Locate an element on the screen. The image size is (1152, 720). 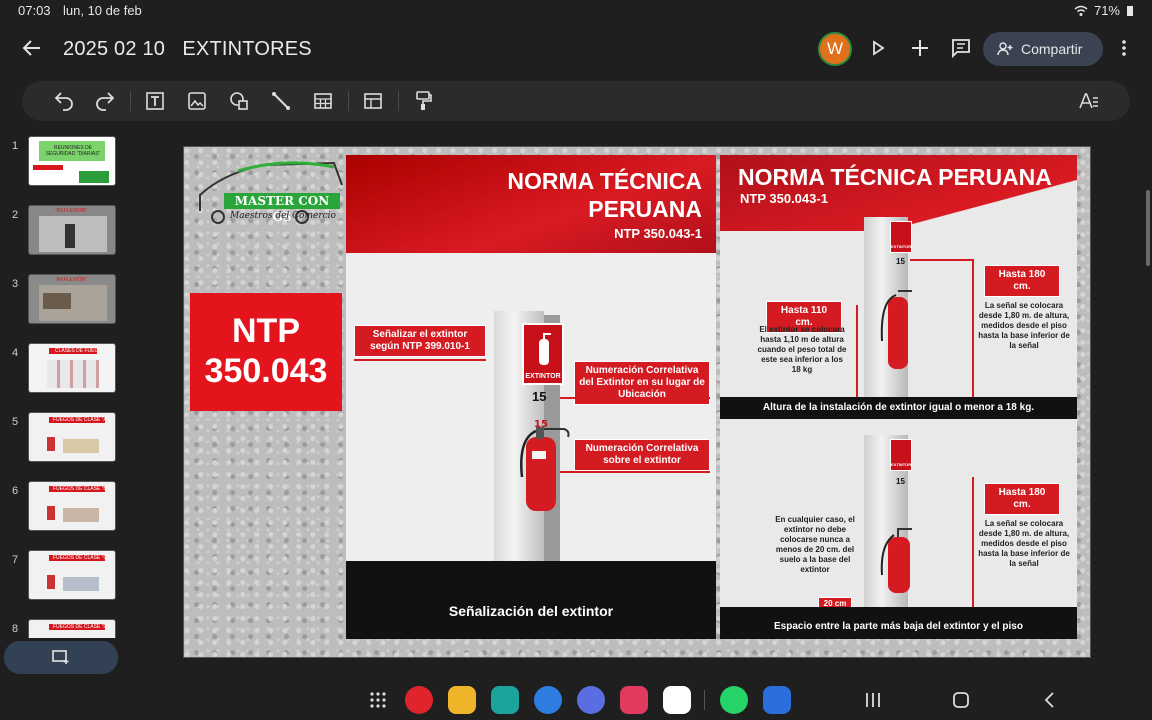
share-button: Compartir is located at coordinates (1043, 49).